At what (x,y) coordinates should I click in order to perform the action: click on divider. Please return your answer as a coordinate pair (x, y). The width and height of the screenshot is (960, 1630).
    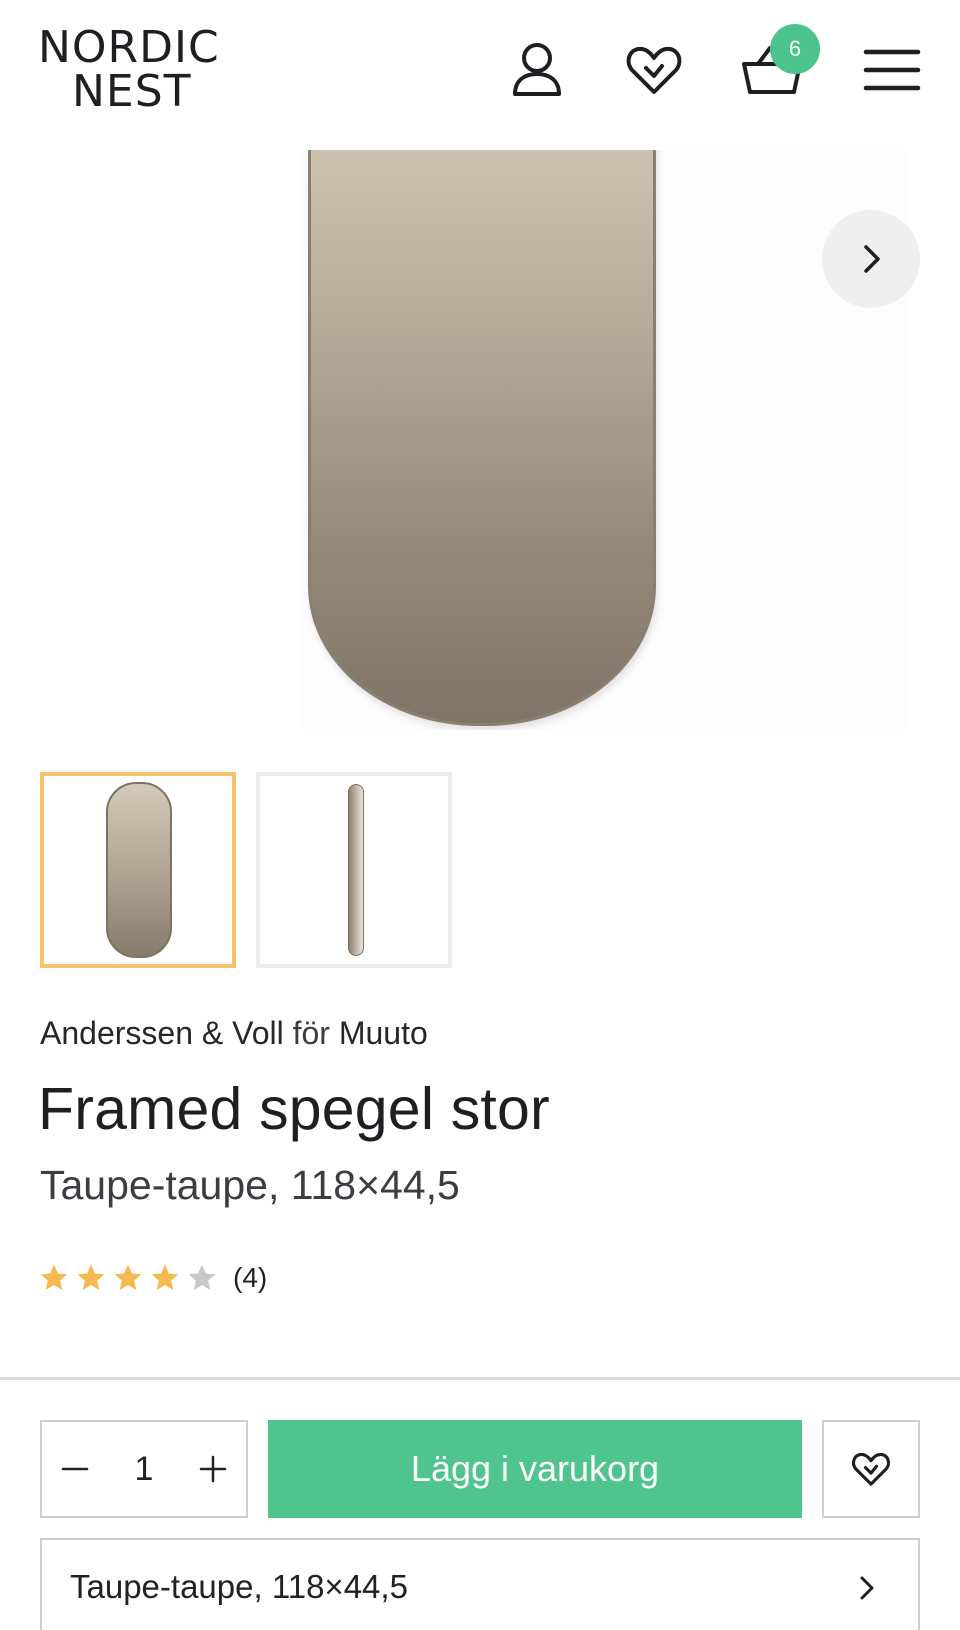
    Looking at the image, I should click on (480, 1378).